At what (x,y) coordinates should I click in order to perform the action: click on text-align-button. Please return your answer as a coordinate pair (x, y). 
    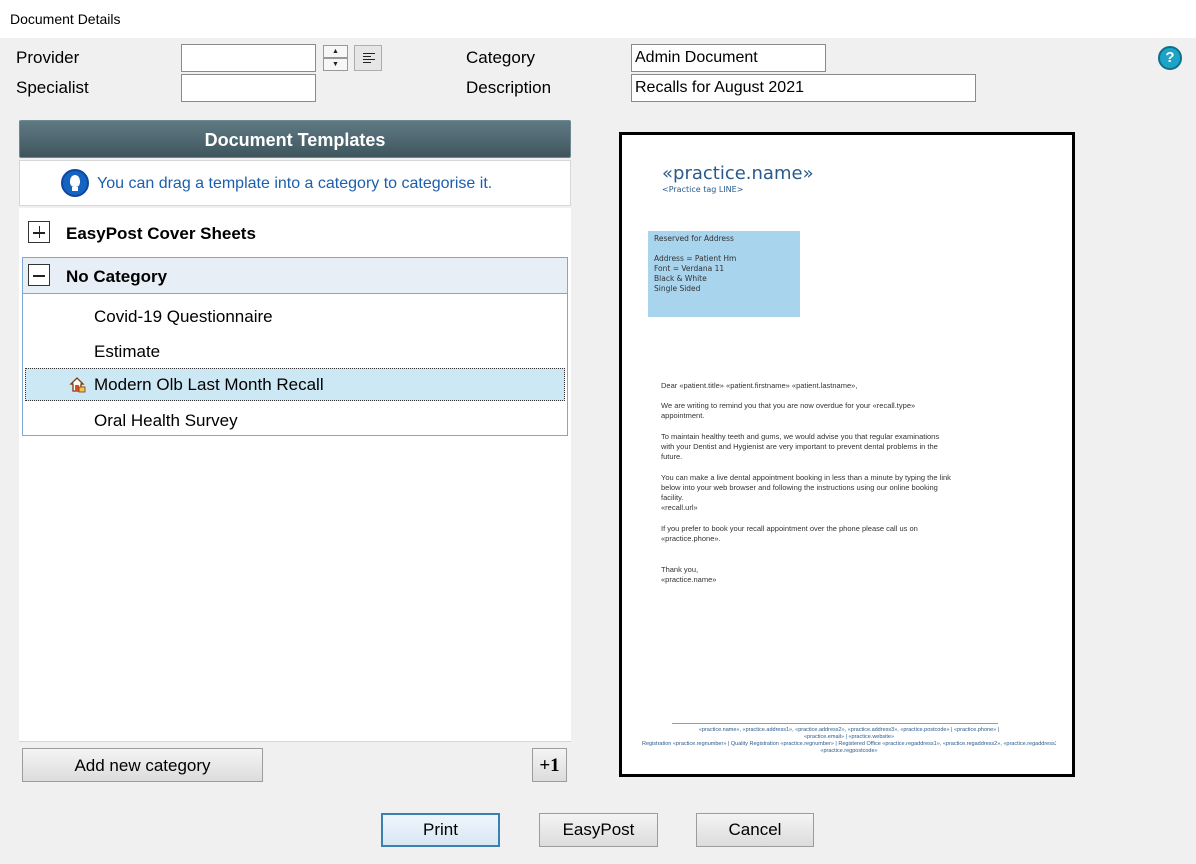
    Looking at the image, I should click on (368, 58).